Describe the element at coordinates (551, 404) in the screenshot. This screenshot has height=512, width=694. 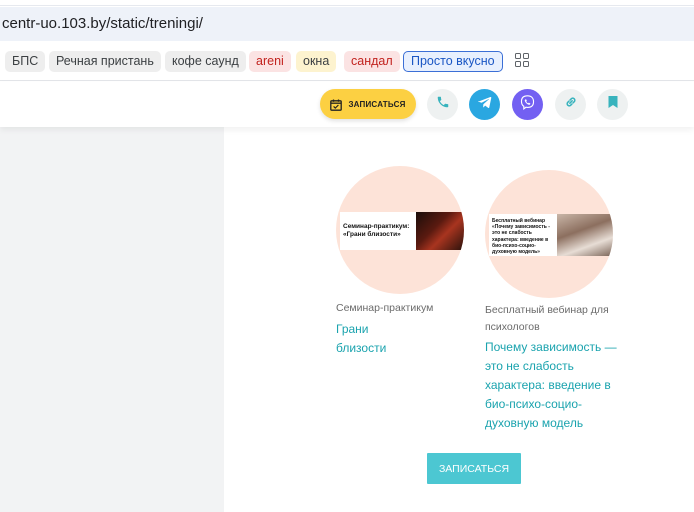
I see `card-title-line: био-психо-социо-` at that location.